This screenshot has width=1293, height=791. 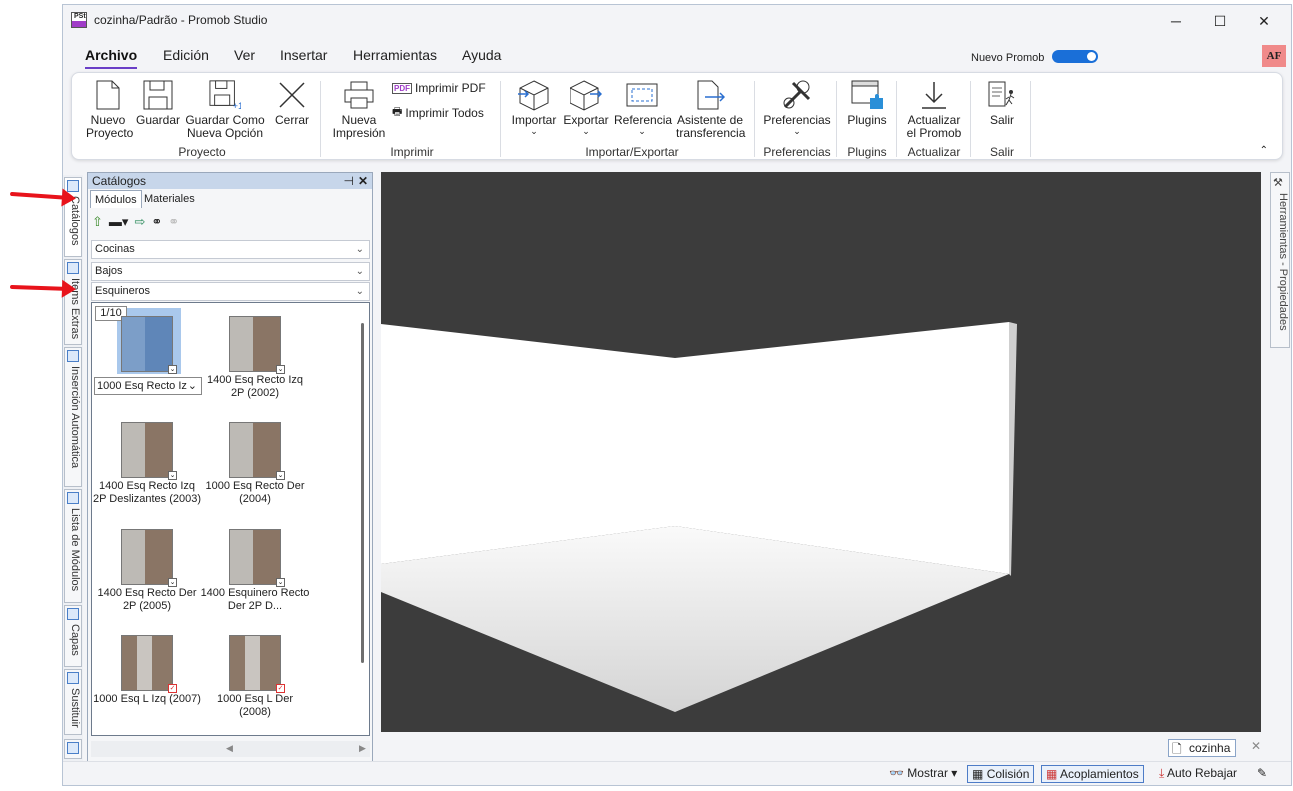 What do you see at coordinates (230, 181) in the screenshot?
I see `catalog-panel-title: Catálogos ⊣ ✕` at bounding box center [230, 181].